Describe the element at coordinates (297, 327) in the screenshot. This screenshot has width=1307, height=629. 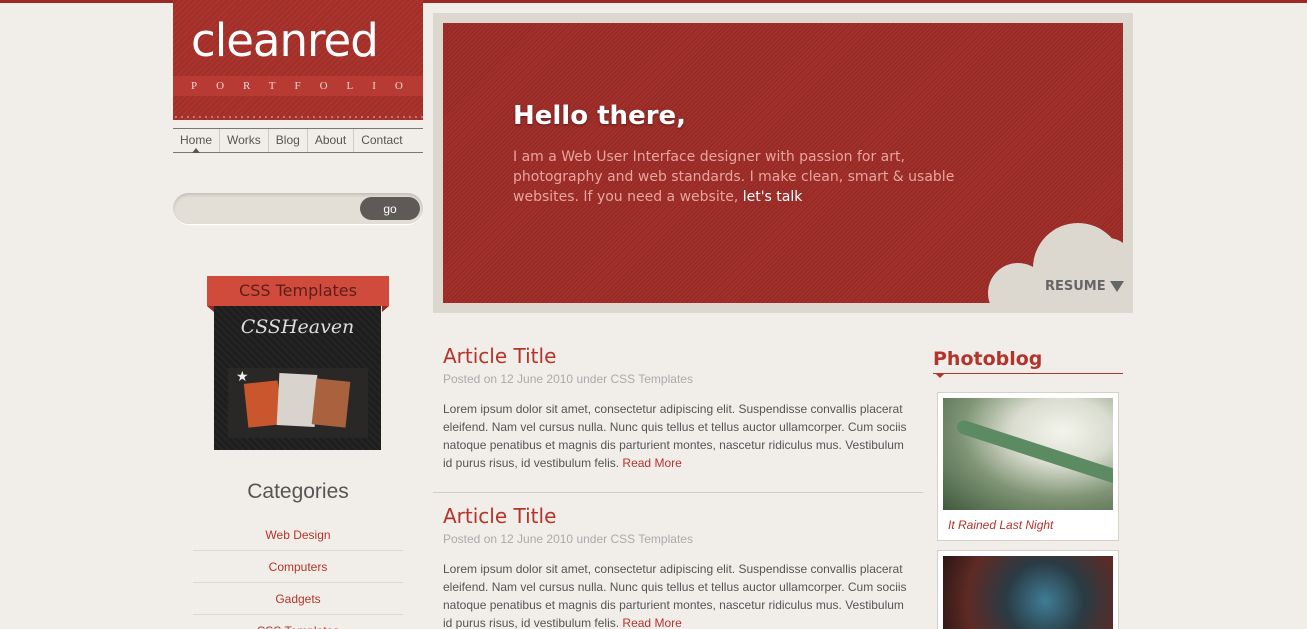
I see `ad-logo: CSSHeaven` at that location.